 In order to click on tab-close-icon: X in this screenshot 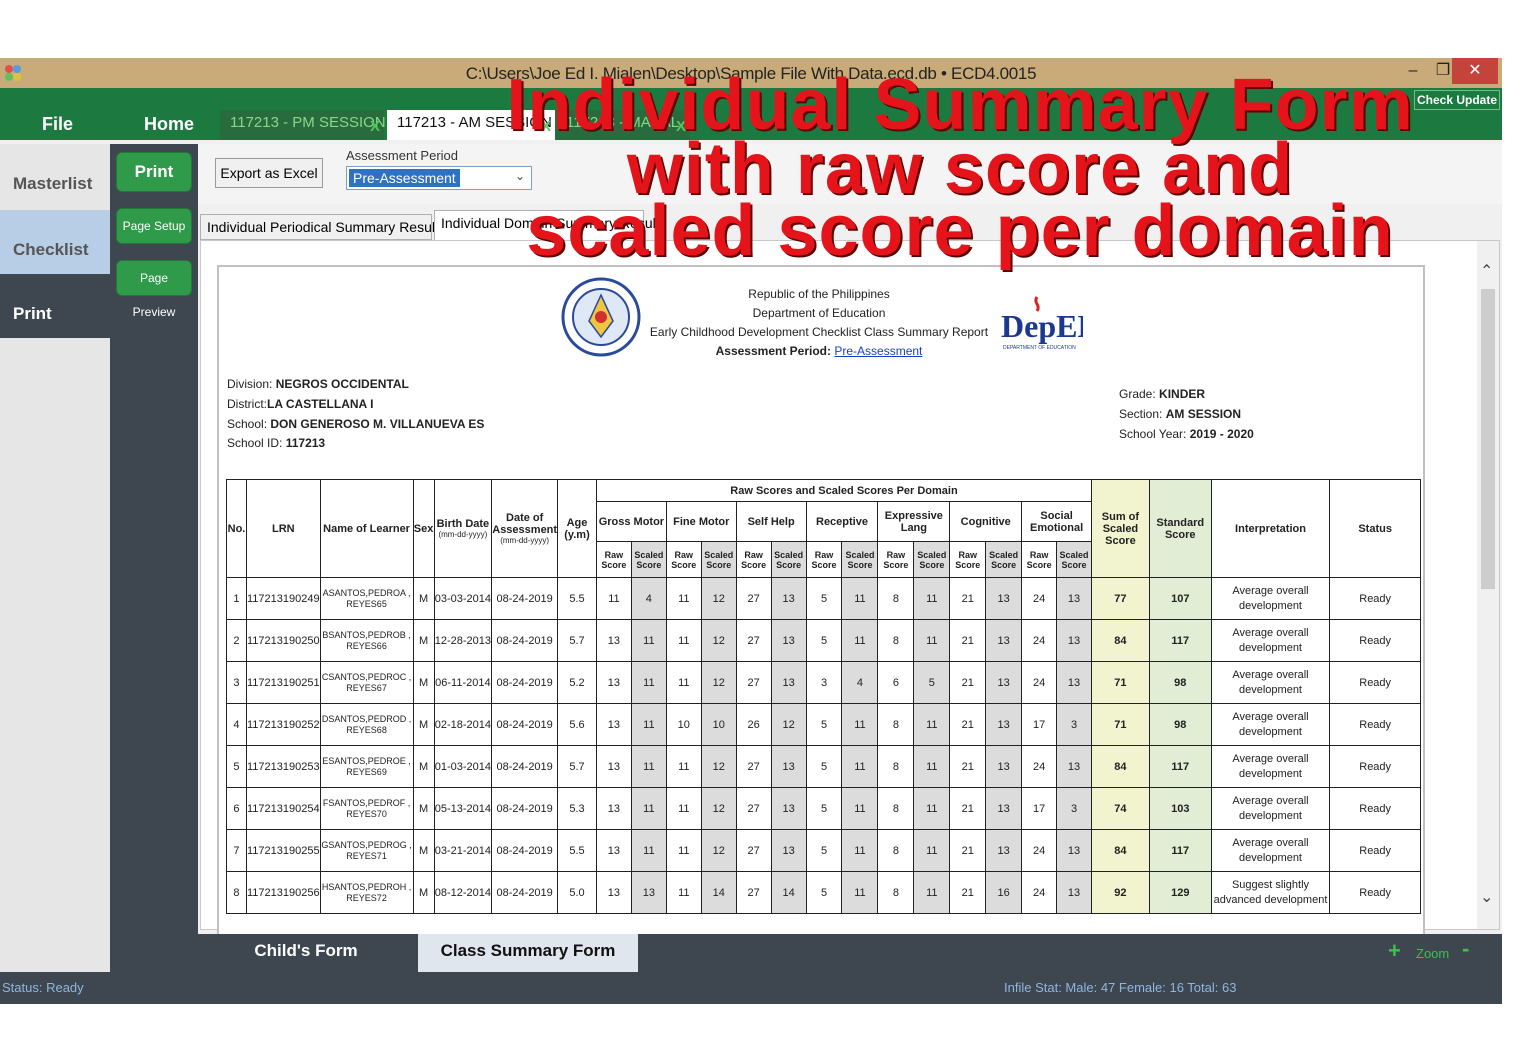, I will do `click(375, 126)`.